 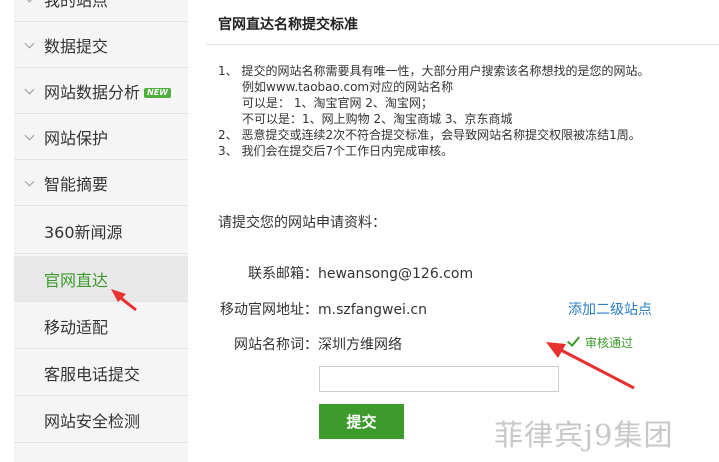 What do you see at coordinates (584, 435) in the screenshot?
I see `watermark: 菲律宾j9集团` at bounding box center [584, 435].